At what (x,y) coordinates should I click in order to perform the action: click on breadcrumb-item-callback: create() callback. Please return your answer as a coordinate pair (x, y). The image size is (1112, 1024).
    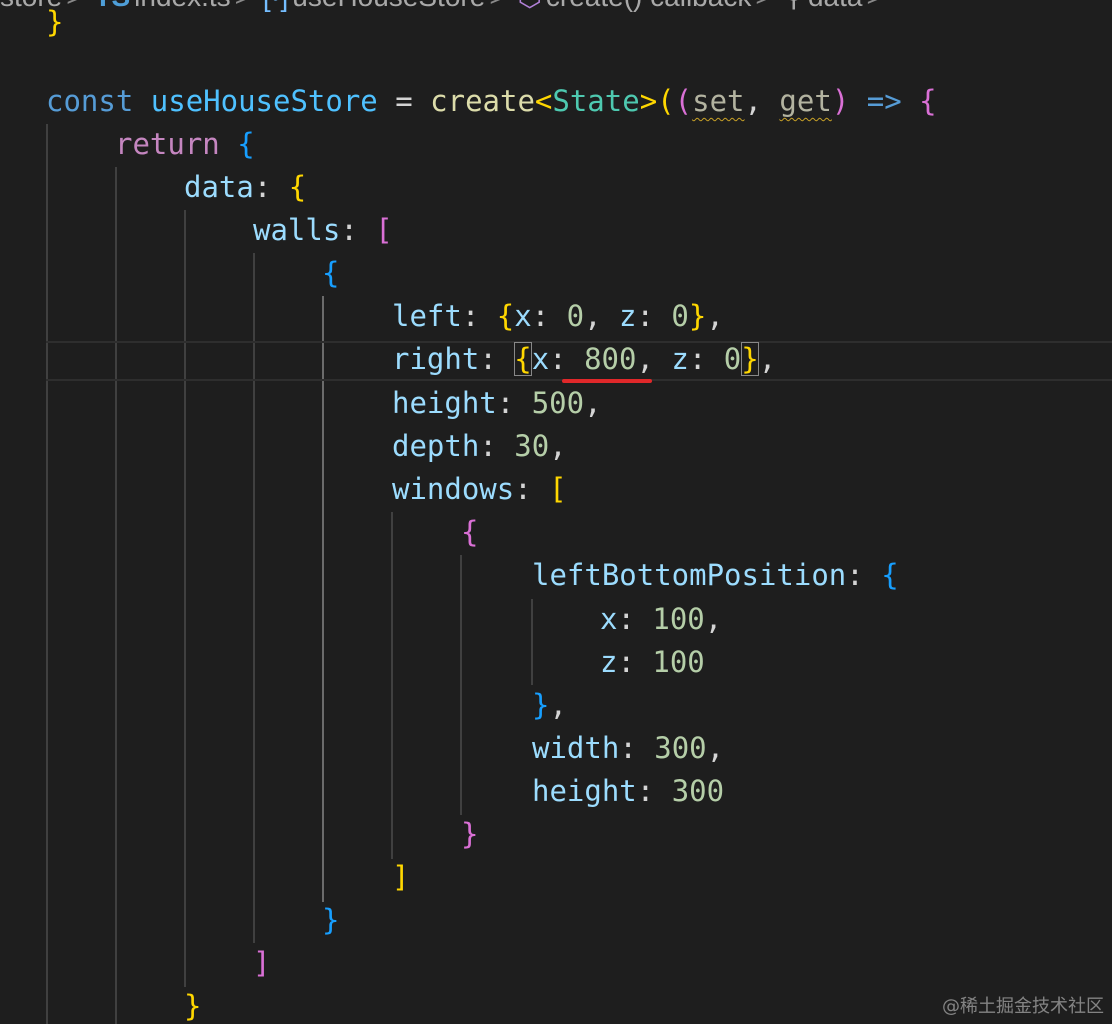
    Looking at the image, I should click on (648, 6).